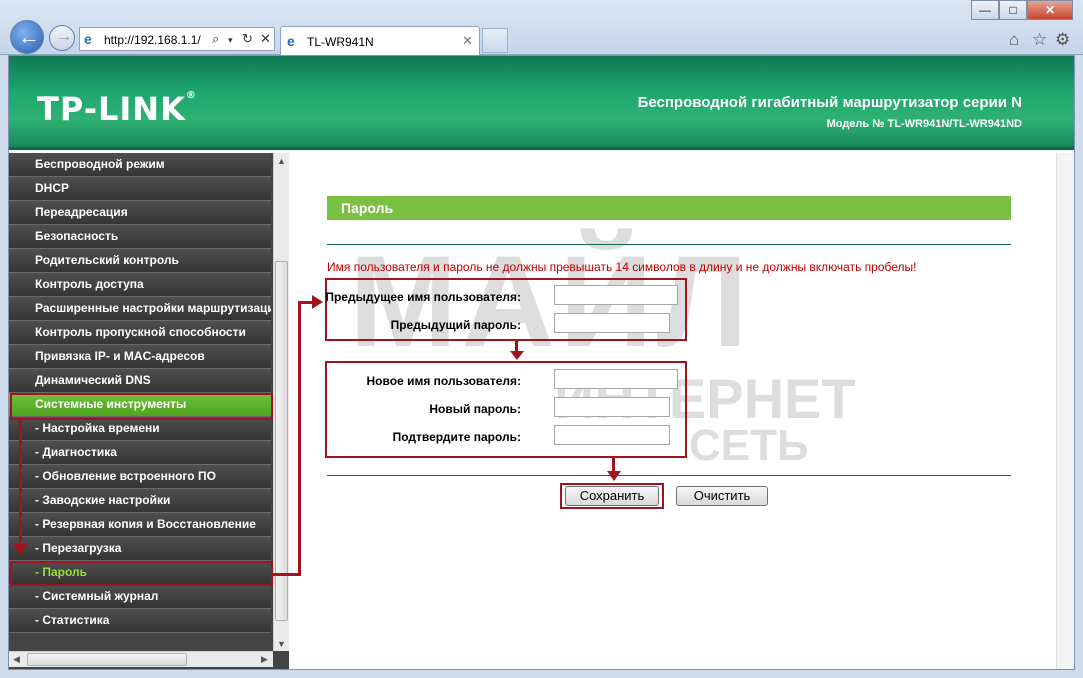 This screenshot has height=678, width=1083. I want to click on arrow-right-icon, so click(317, 302).